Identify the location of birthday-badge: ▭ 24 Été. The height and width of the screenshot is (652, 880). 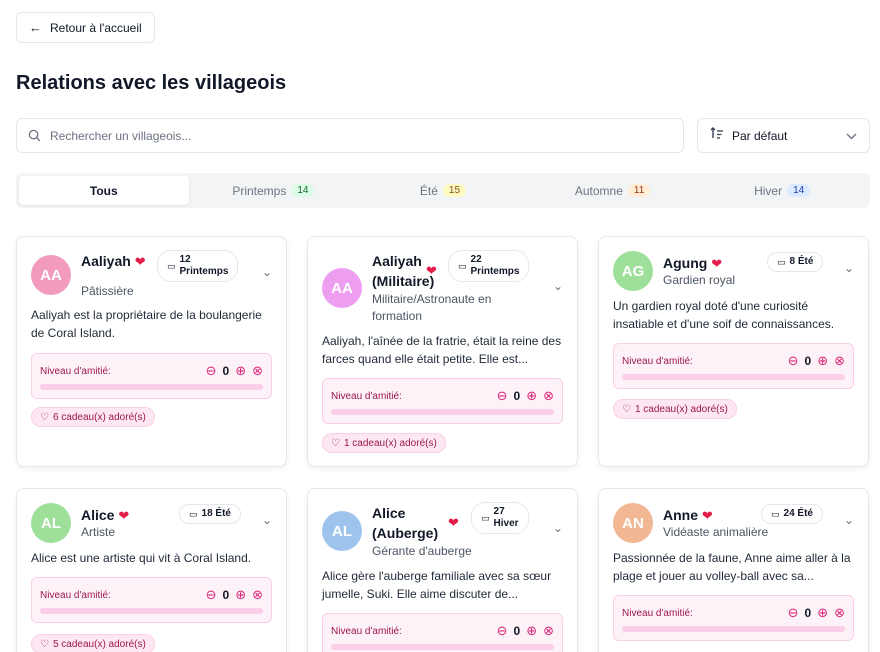
(792, 514).